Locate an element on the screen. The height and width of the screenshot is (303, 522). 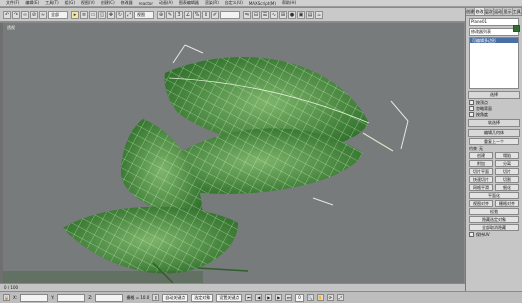
constraints-none-label: 无 is located at coordinates (481, 148).